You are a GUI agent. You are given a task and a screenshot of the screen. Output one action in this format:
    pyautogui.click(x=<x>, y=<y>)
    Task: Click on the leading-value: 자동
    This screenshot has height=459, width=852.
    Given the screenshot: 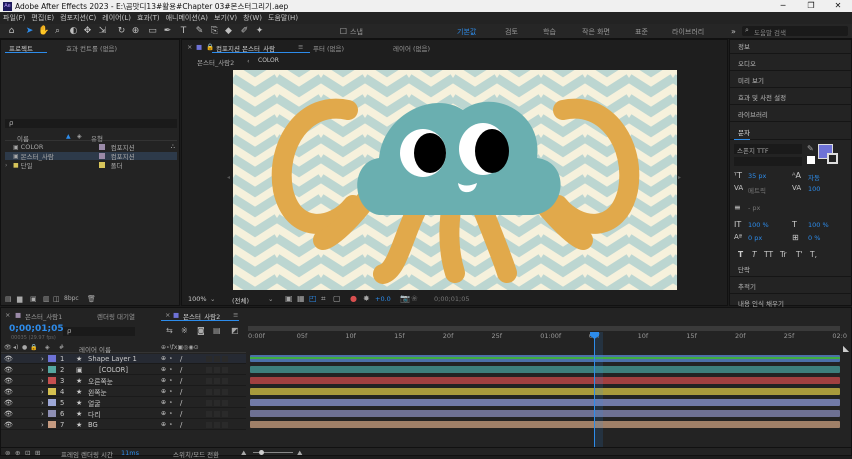 What is the action you would take?
    pyautogui.click(x=814, y=177)
    